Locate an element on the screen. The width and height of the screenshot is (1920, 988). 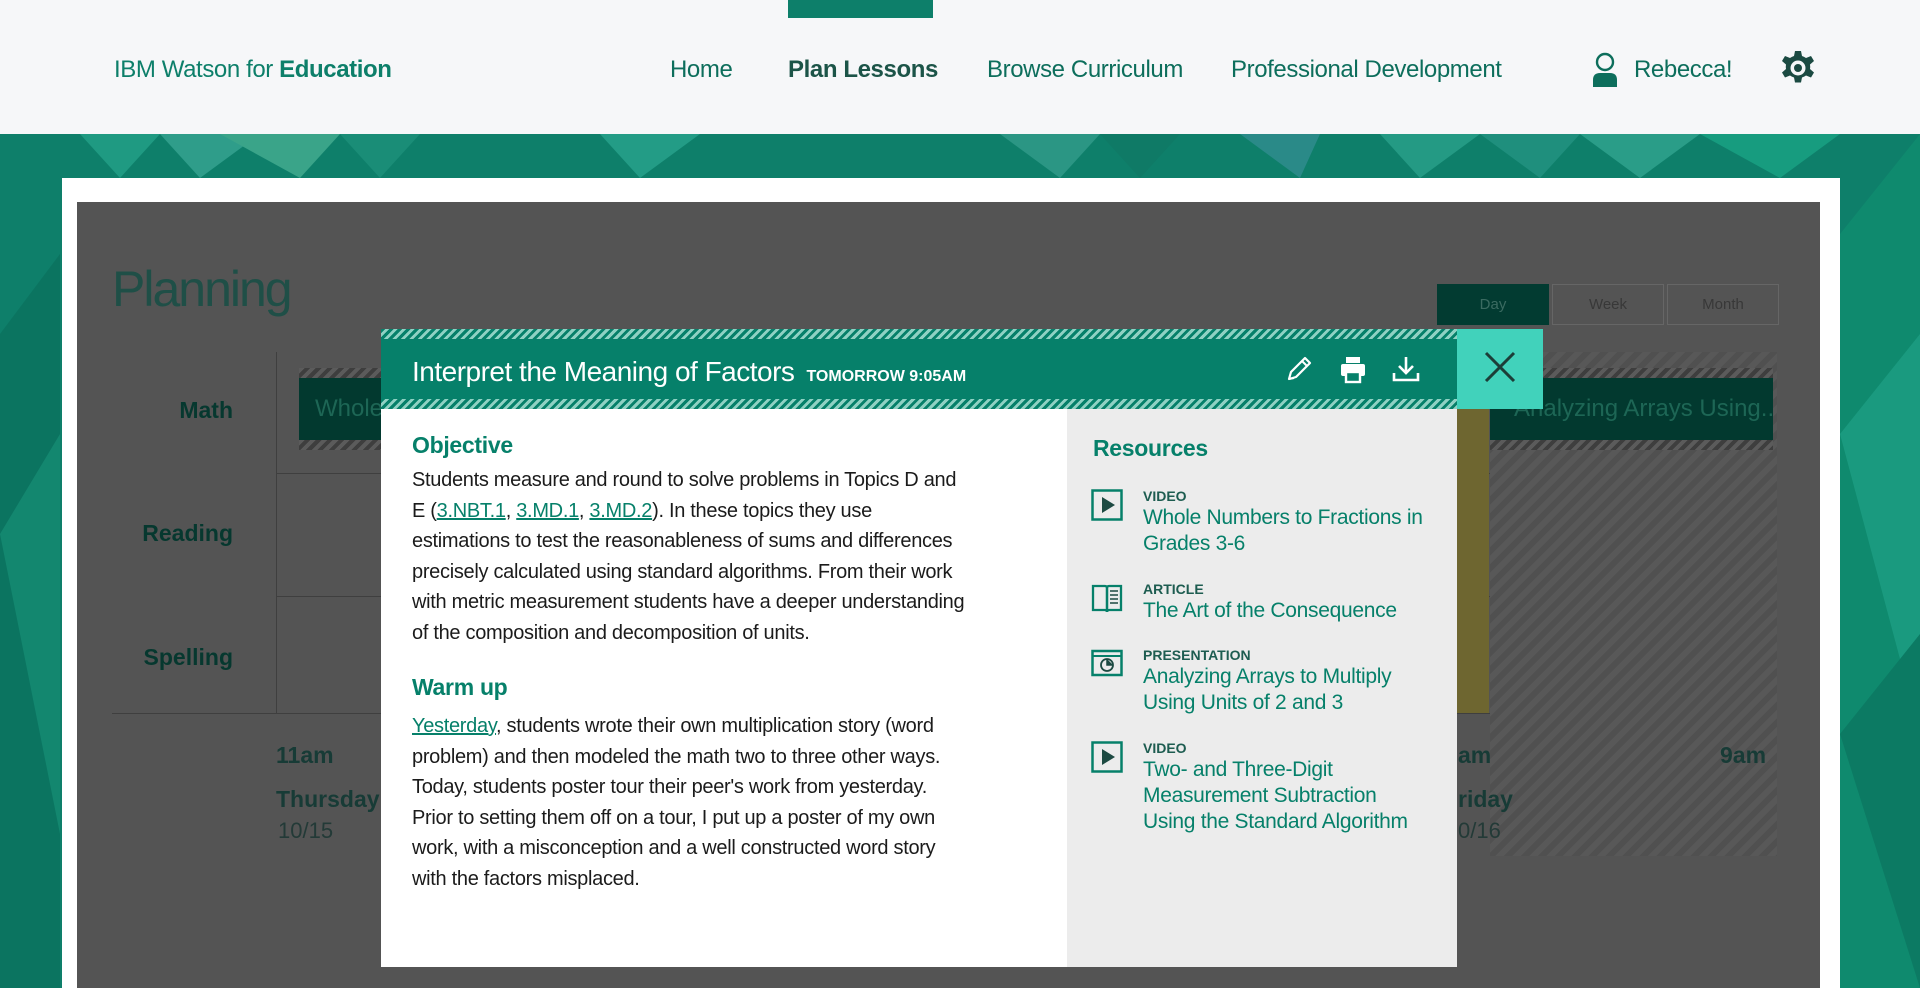
row-label-spelling: Spelling is located at coordinates (188, 657).